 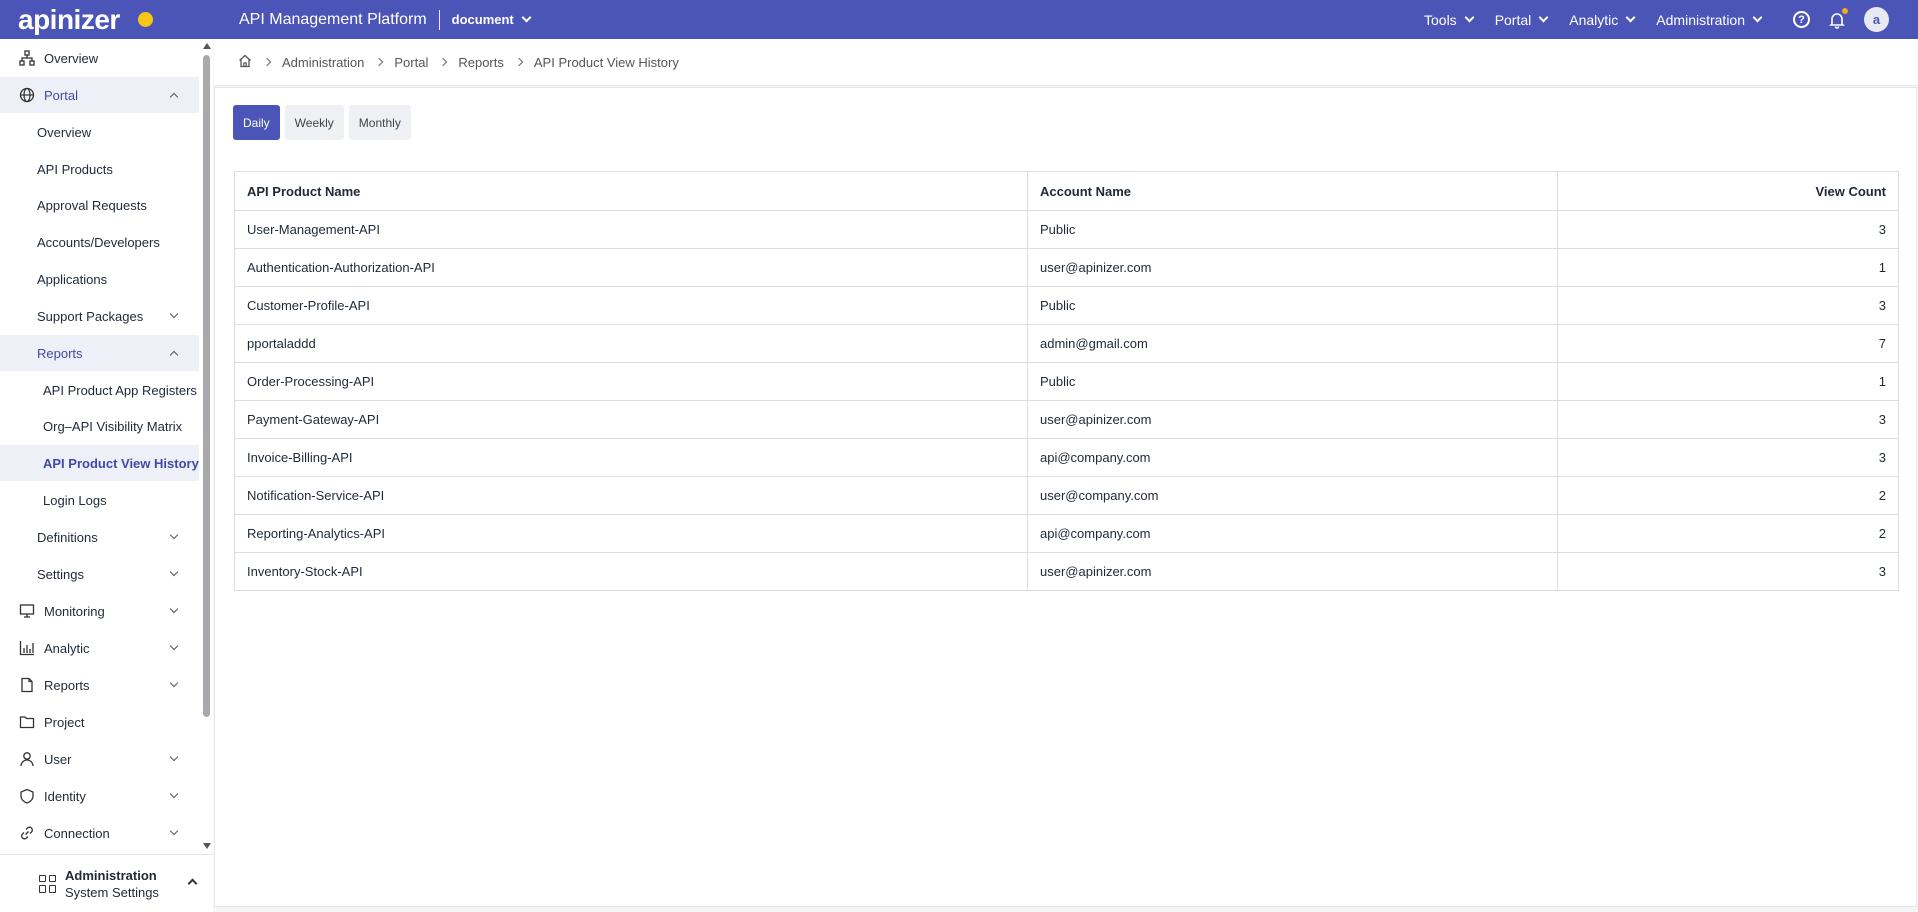 What do you see at coordinates (482, 19) in the screenshot?
I see `workspace-label: document` at bounding box center [482, 19].